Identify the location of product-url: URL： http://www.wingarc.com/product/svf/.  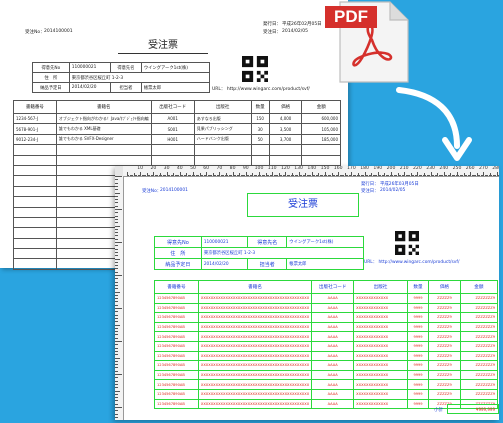
(411, 262).